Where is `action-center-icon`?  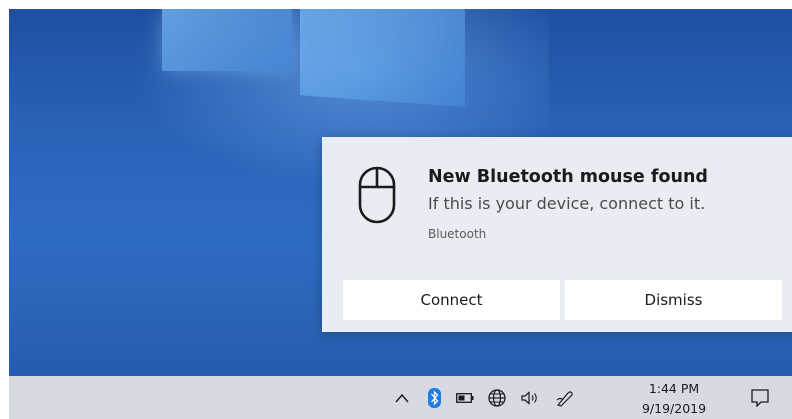
action-center-icon is located at coordinates (760, 397).